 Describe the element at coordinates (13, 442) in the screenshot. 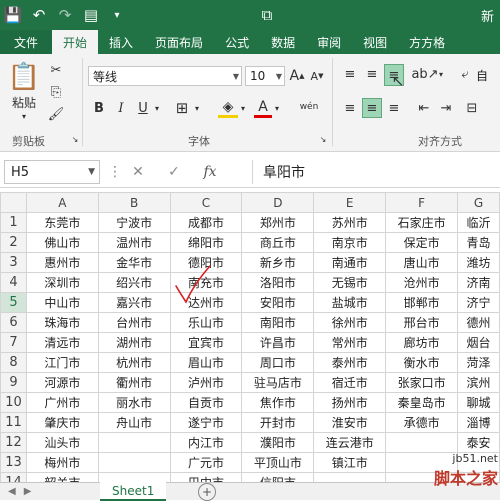

I see `row-header: 12` at that location.